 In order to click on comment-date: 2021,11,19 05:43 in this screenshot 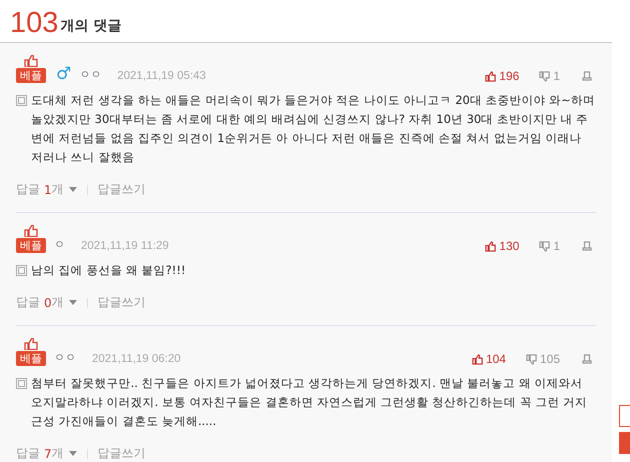, I will do `click(161, 76)`.